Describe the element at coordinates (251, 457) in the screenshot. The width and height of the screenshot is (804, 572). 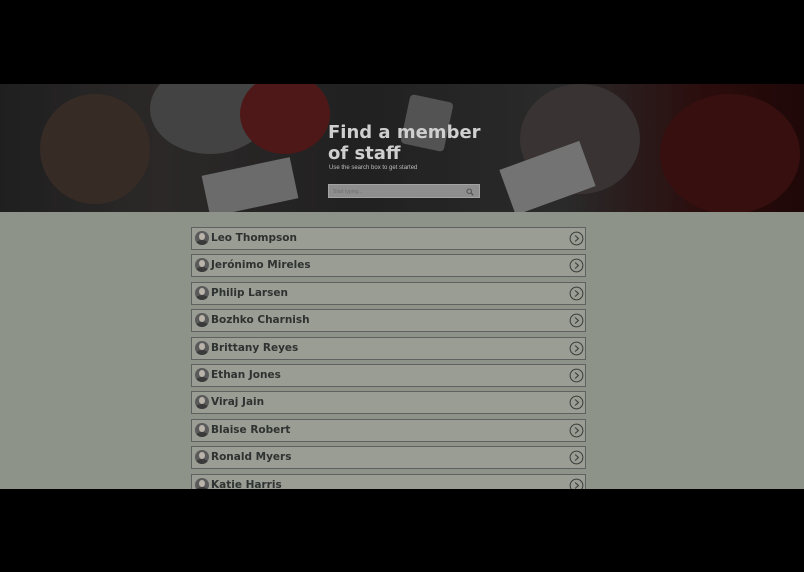
I see `staff-name: Ronald Myers` at that location.